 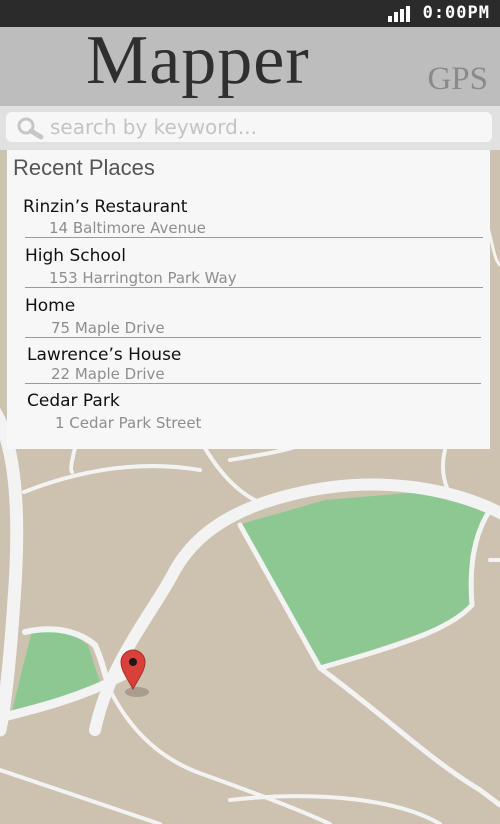 What do you see at coordinates (457, 79) in the screenshot?
I see `app-subtitle: GPS` at bounding box center [457, 79].